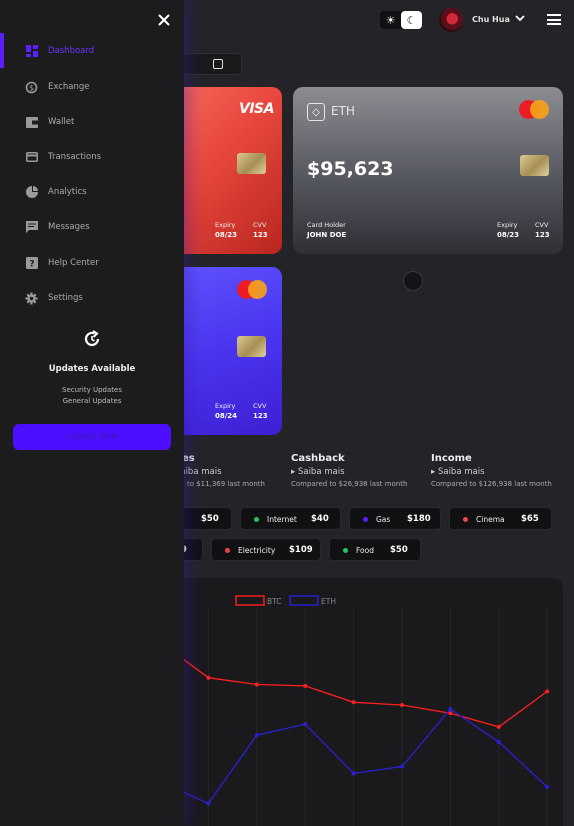 The image size is (574, 826). What do you see at coordinates (328, 601) in the screenshot?
I see `legend-label-eth: ETH` at bounding box center [328, 601].